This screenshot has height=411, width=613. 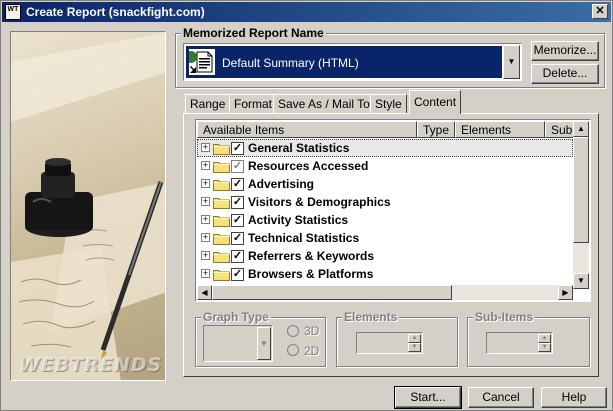 I want to click on arrow-right-icon: ▶, so click(x=565, y=292).